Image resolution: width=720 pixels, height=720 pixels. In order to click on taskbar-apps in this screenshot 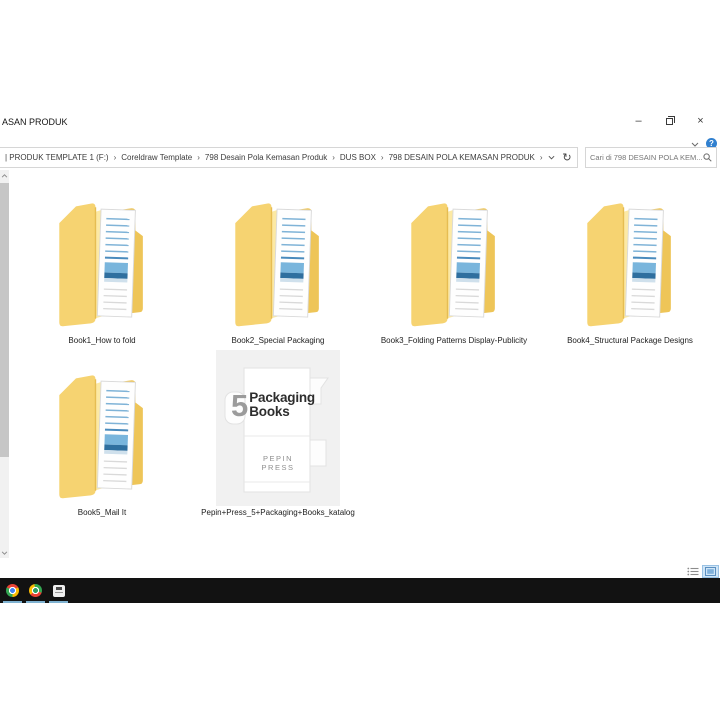, I will do `click(35, 590)`.